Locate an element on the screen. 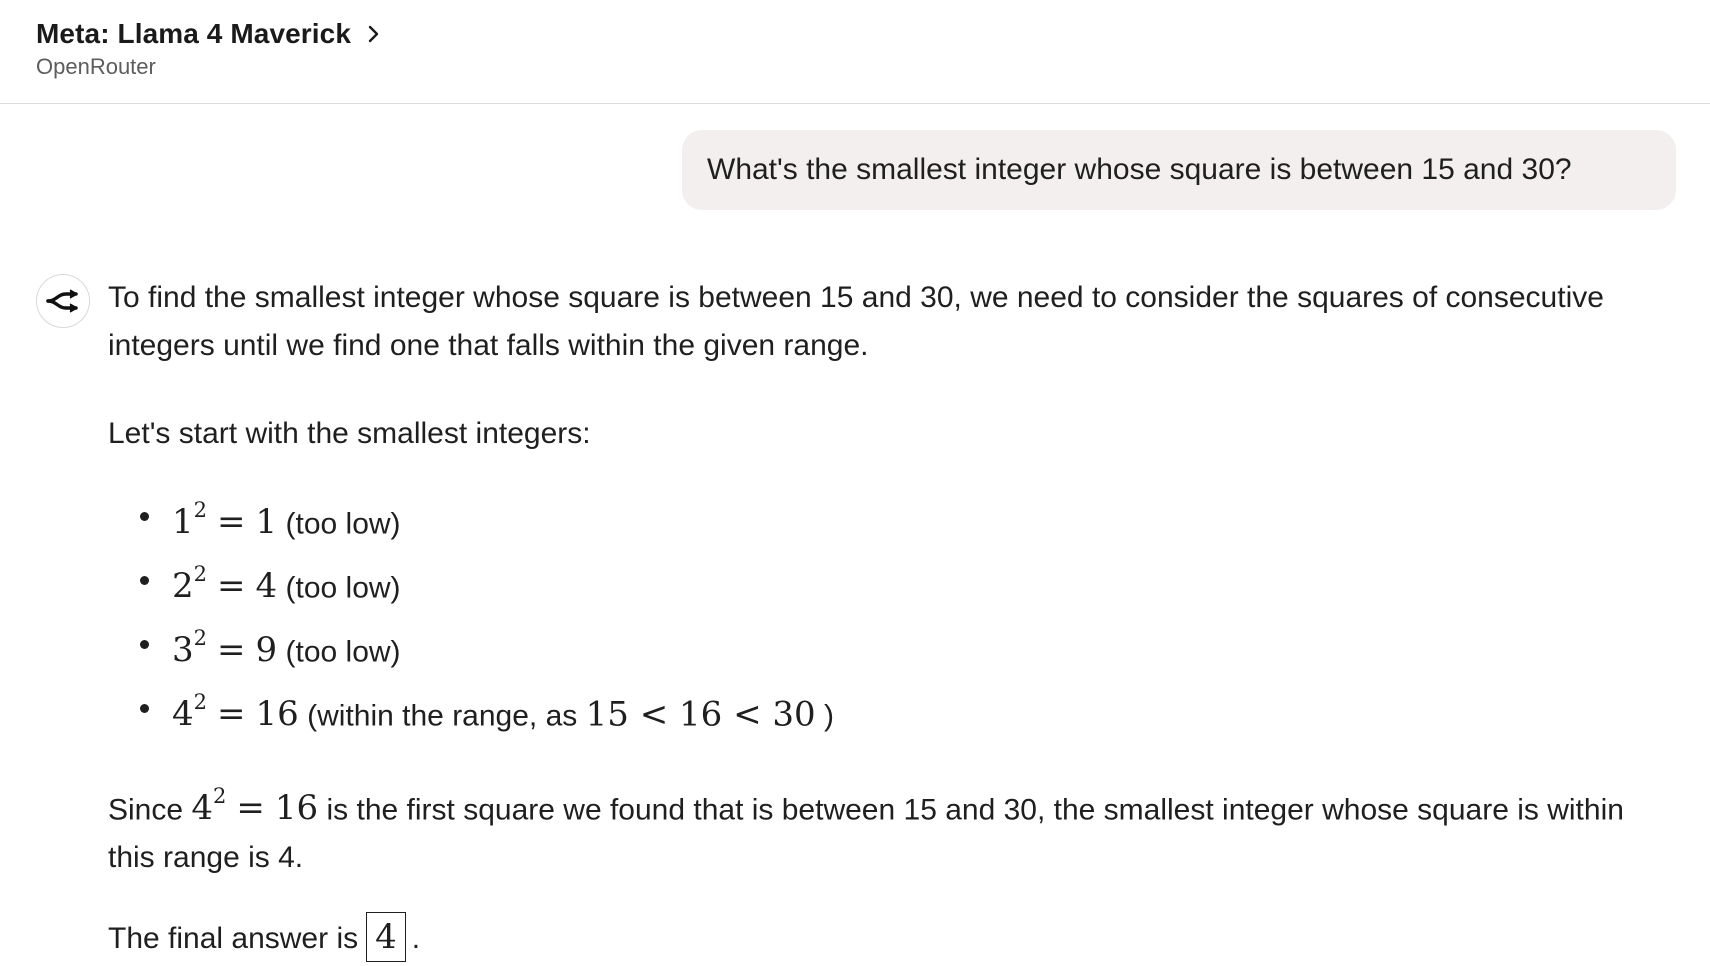  start-paragraph: Let's start with the smallest integers: is located at coordinates (349, 433).